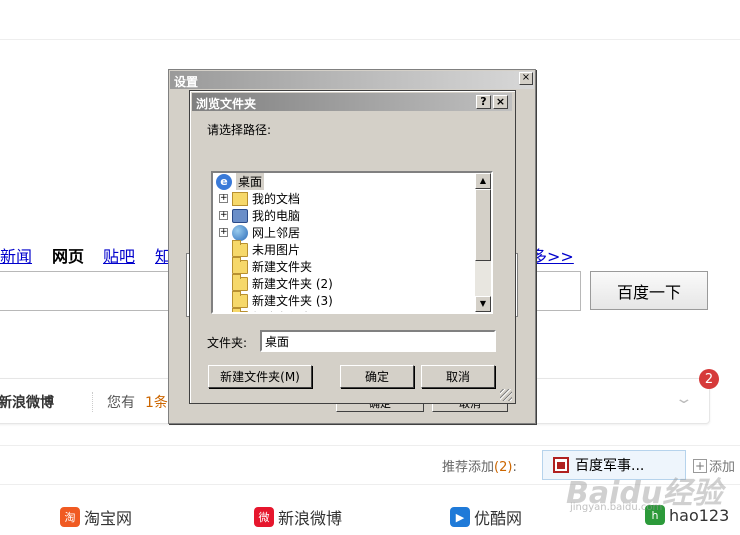  Describe the element at coordinates (239, 130) in the screenshot. I see `path-prompt: 请选择路径:` at that location.